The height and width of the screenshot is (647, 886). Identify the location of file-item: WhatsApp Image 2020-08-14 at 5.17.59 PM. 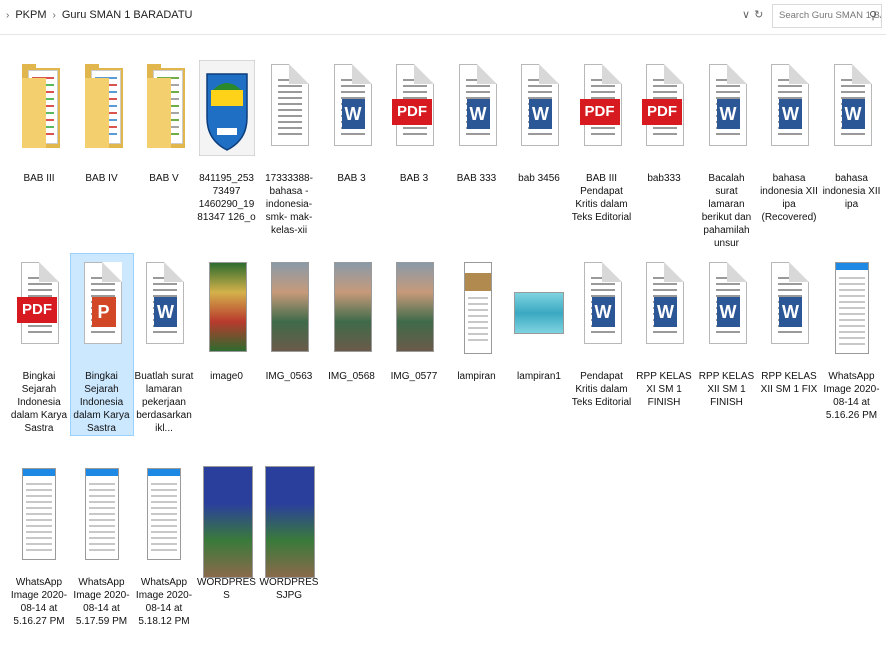
(102, 544).